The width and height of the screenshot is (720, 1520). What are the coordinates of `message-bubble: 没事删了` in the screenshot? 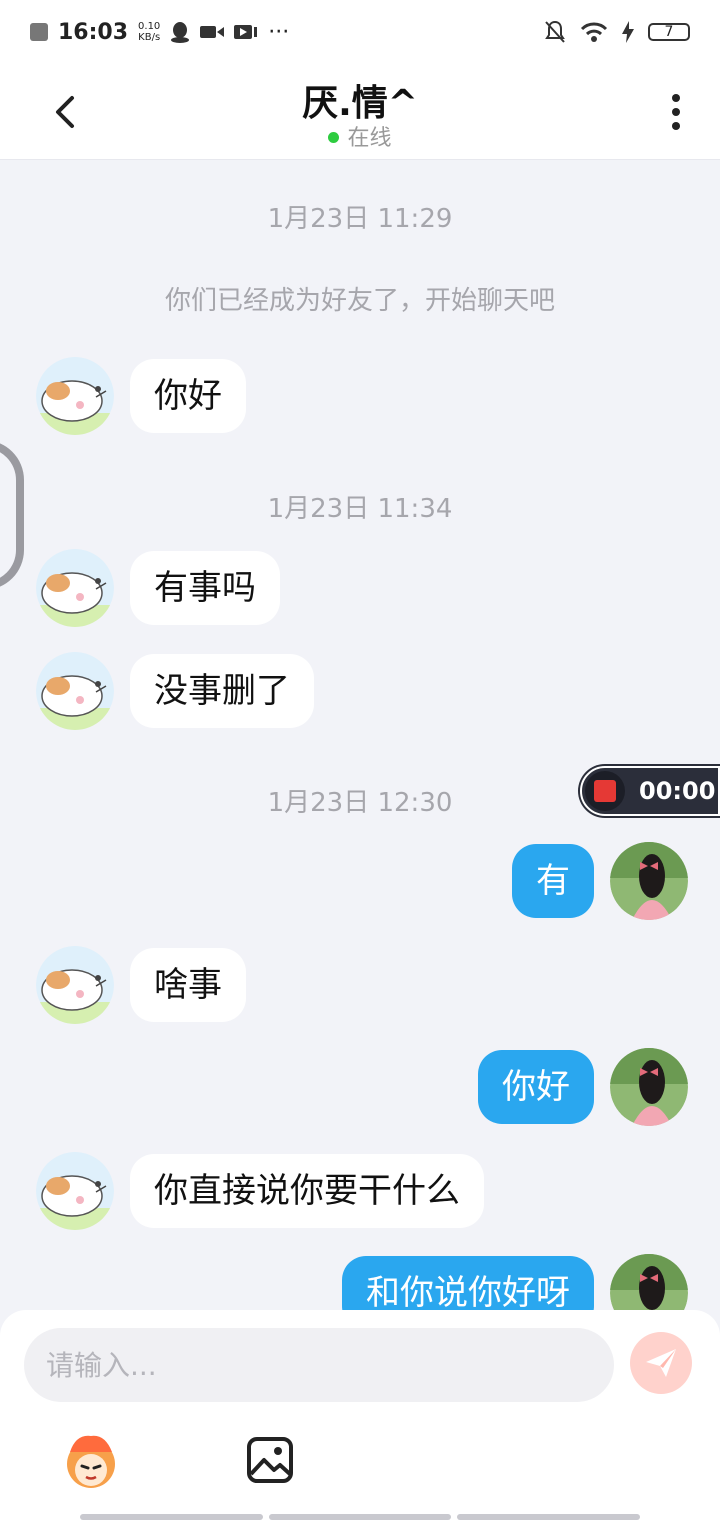 It's located at (222, 691).